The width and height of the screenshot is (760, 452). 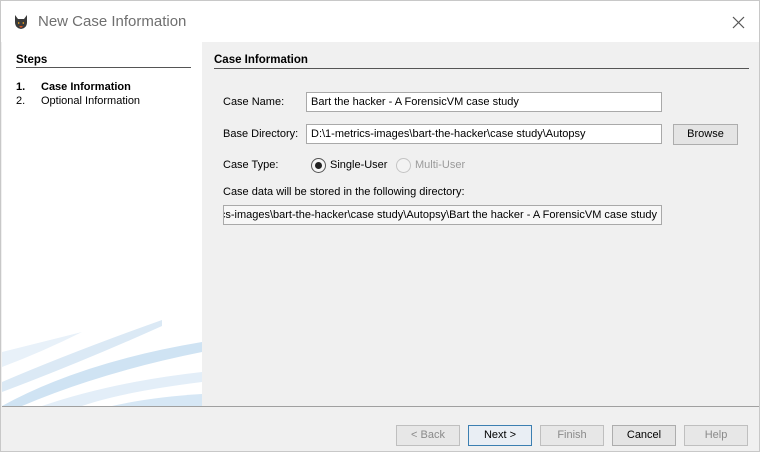 I want to click on step-label: Case Information, so click(x=86, y=87).